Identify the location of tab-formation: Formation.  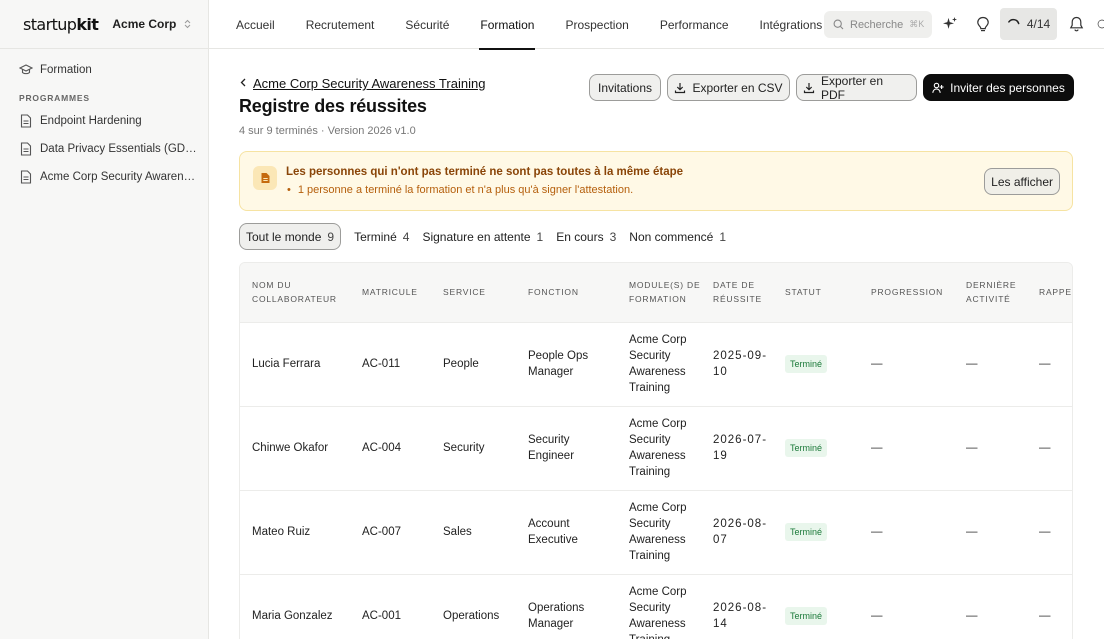
(507, 25).